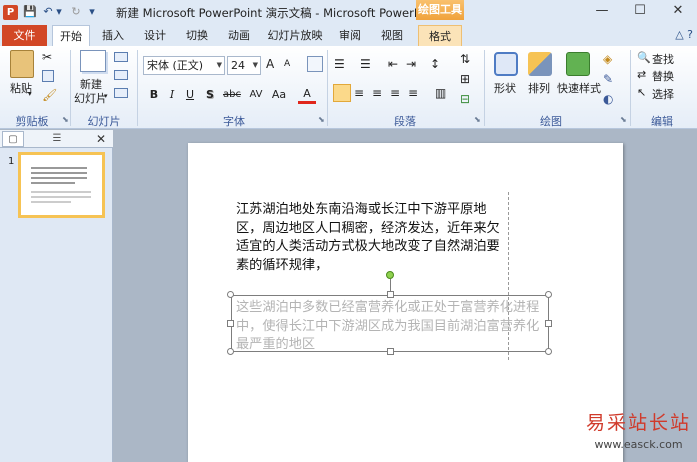 The width and height of the screenshot is (697, 462). Describe the element at coordinates (390, 351) in the screenshot. I see `resize-handle-bottom` at that location.